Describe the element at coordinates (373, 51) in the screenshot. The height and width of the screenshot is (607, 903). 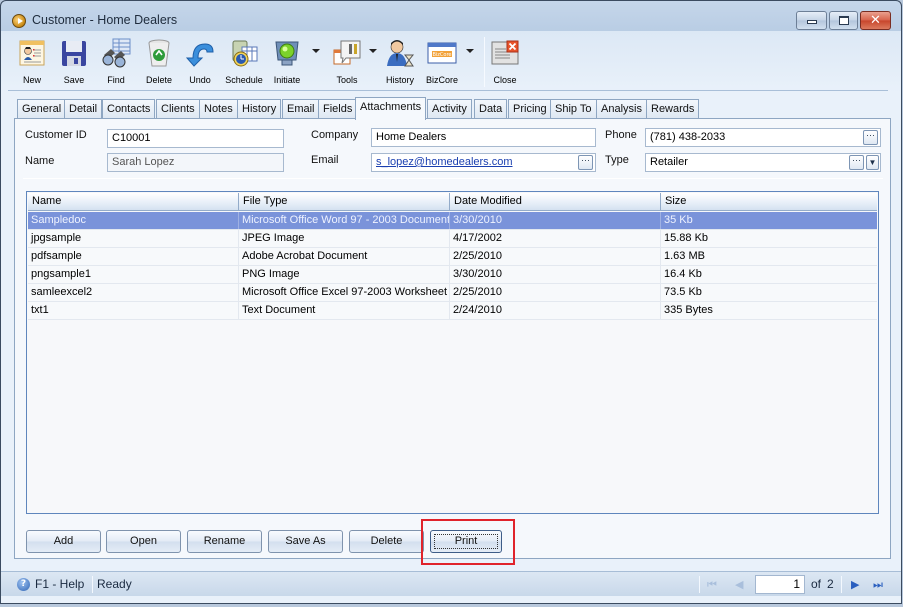
I see `tools-dropdown-arrow` at that location.